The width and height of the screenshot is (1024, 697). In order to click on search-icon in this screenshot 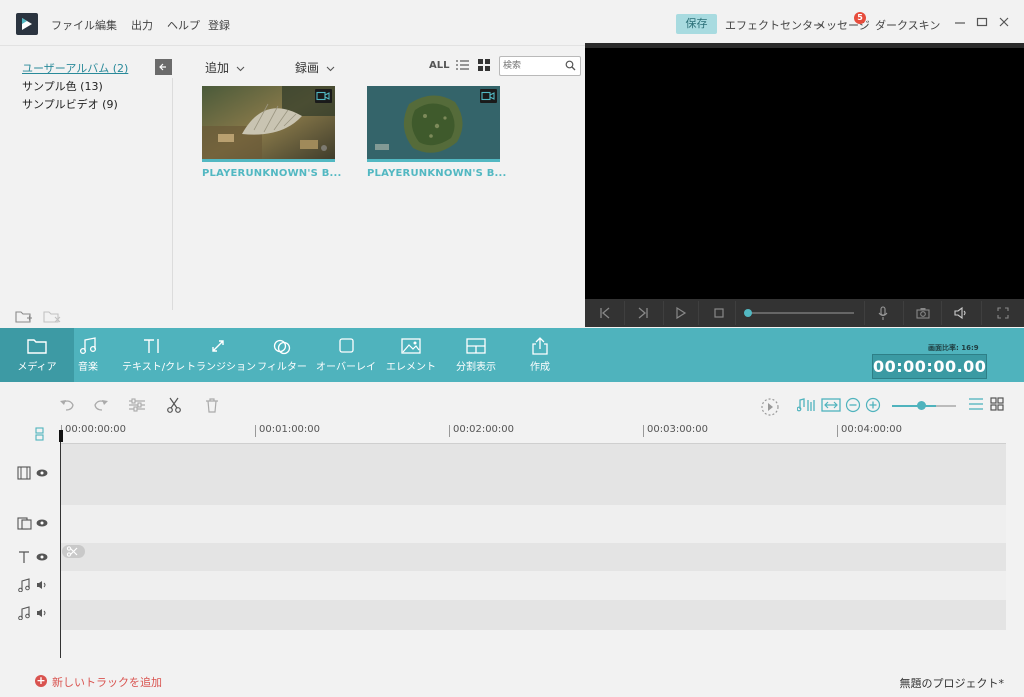, I will do `click(570, 65)`.